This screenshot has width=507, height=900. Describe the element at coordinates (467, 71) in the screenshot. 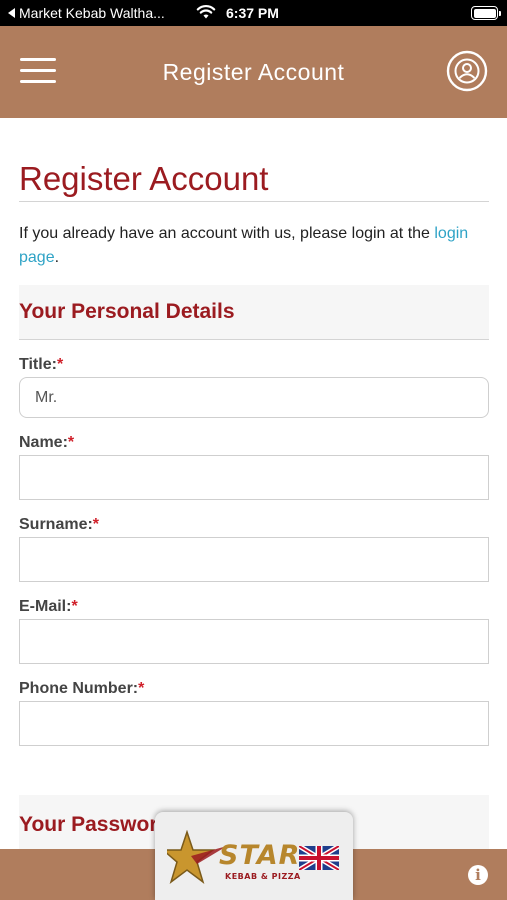

I see `user-circle-icon` at that location.